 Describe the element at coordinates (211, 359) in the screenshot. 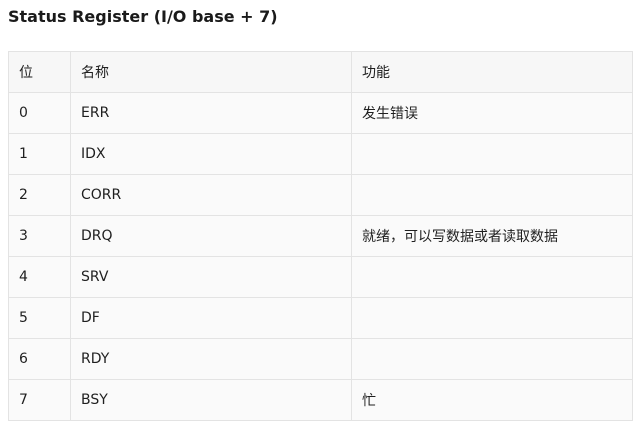

I see `cell-name: RDY` at that location.